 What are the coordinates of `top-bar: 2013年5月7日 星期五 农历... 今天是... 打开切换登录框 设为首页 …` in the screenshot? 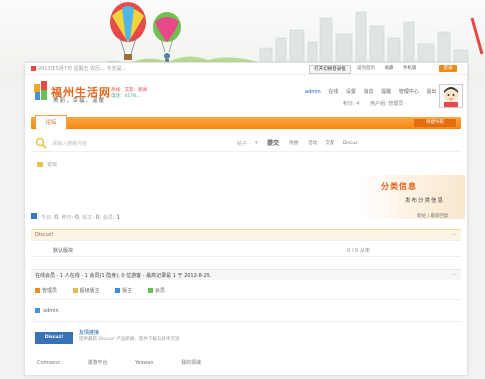 It's located at (246, 69).